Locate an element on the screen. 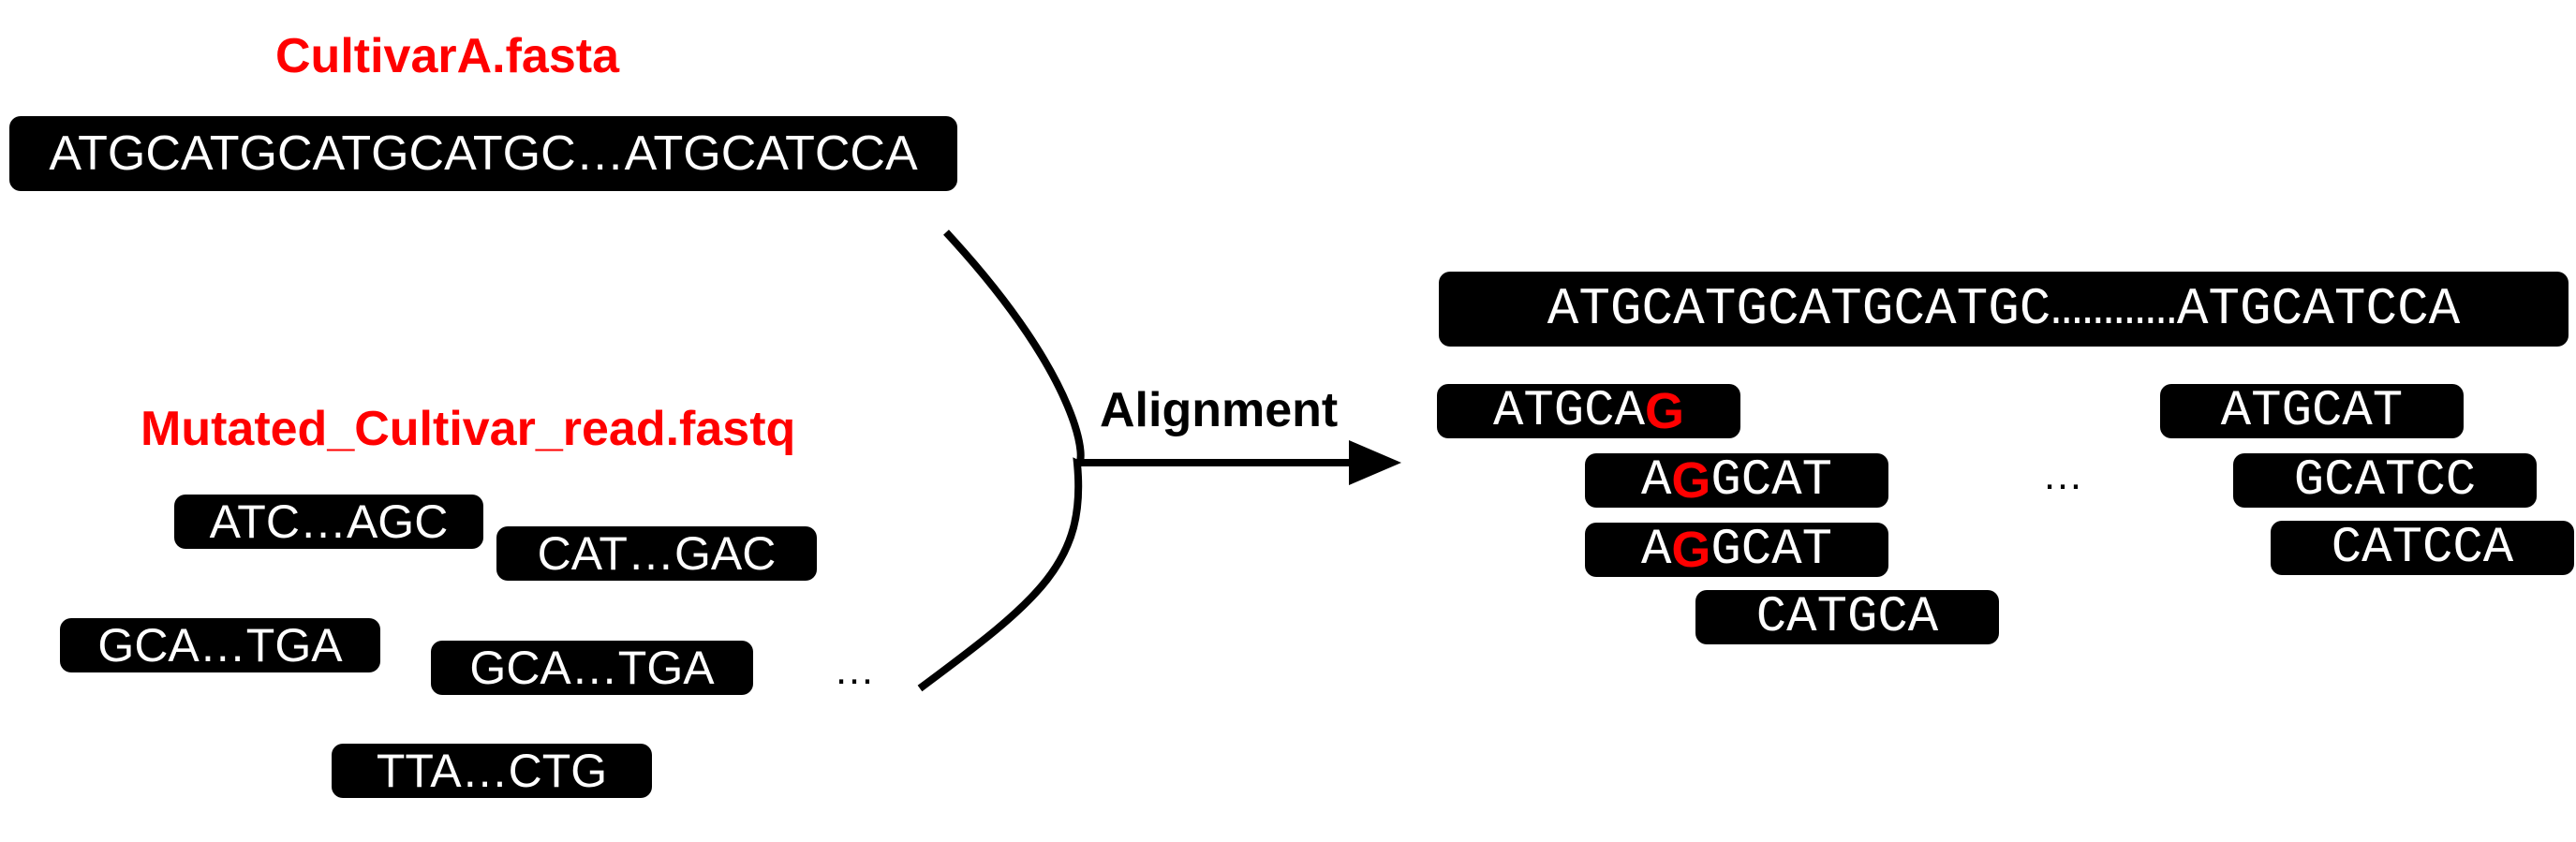 The image size is (2576, 842). reads-filename: Mutated_Cultivar_read.fastq is located at coordinates (468, 429).